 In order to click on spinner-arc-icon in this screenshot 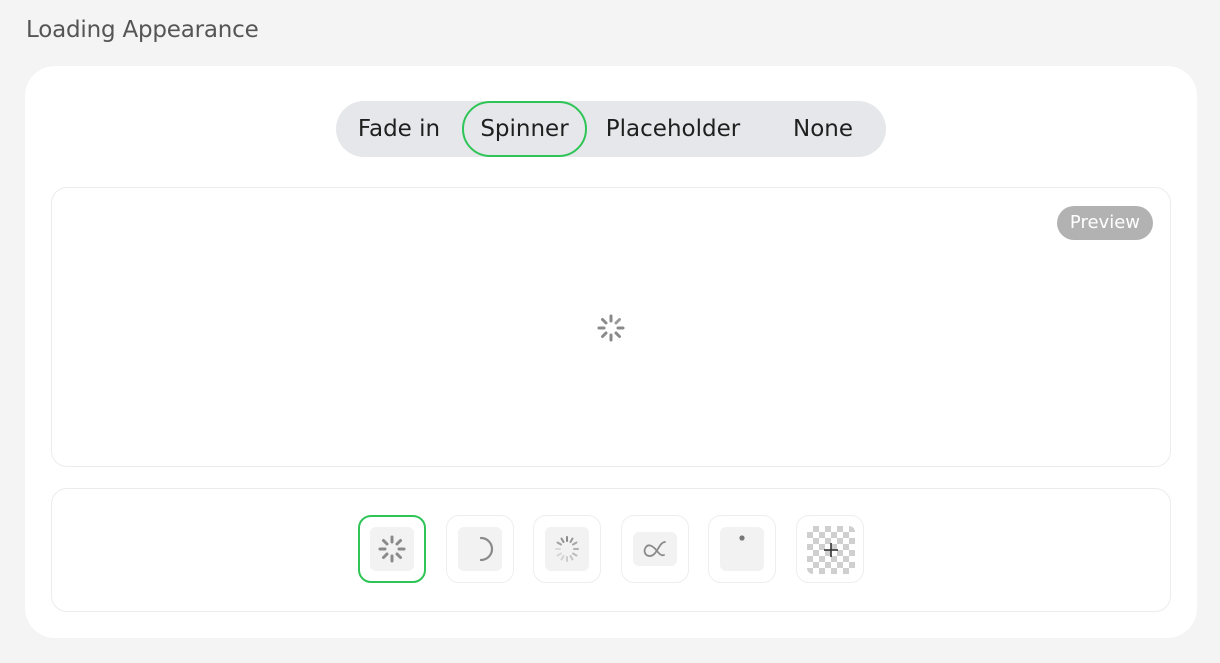, I will do `click(486, 549)`.